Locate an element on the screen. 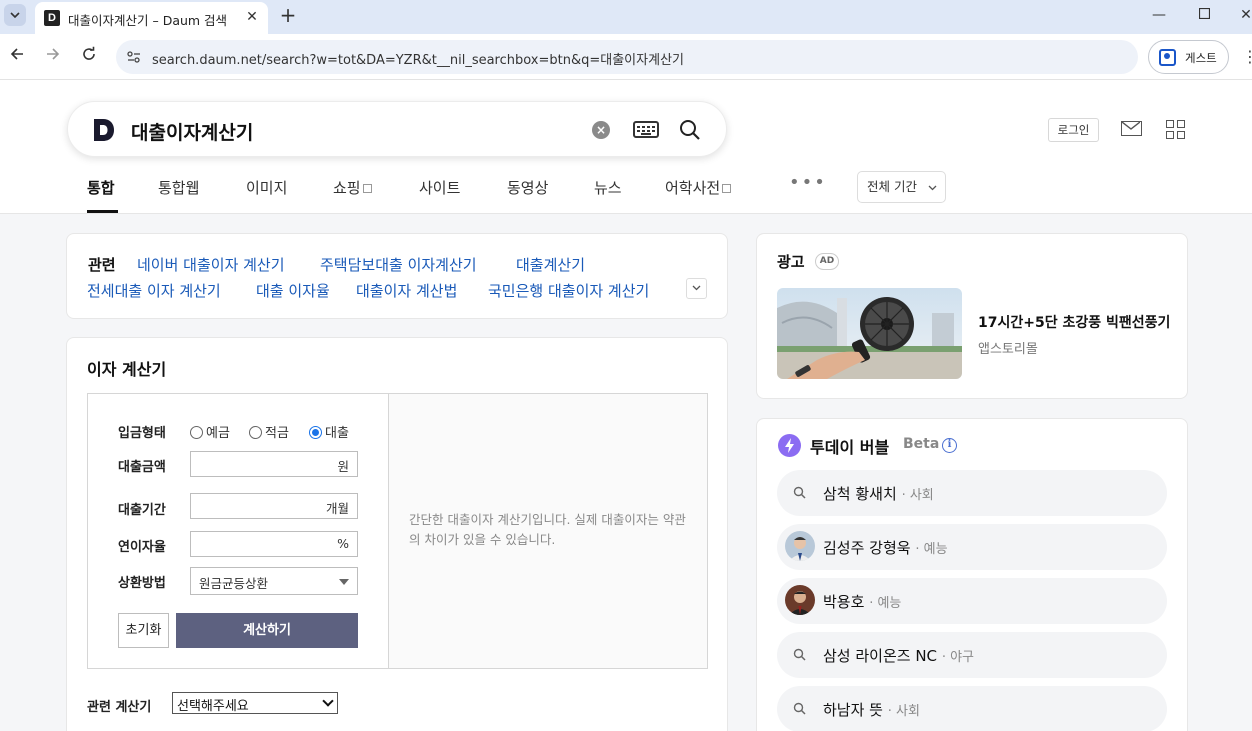 The width and height of the screenshot is (1252, 731). trend-item: 삼척 황새치 · 사회 is located at coordinates (972, 493).